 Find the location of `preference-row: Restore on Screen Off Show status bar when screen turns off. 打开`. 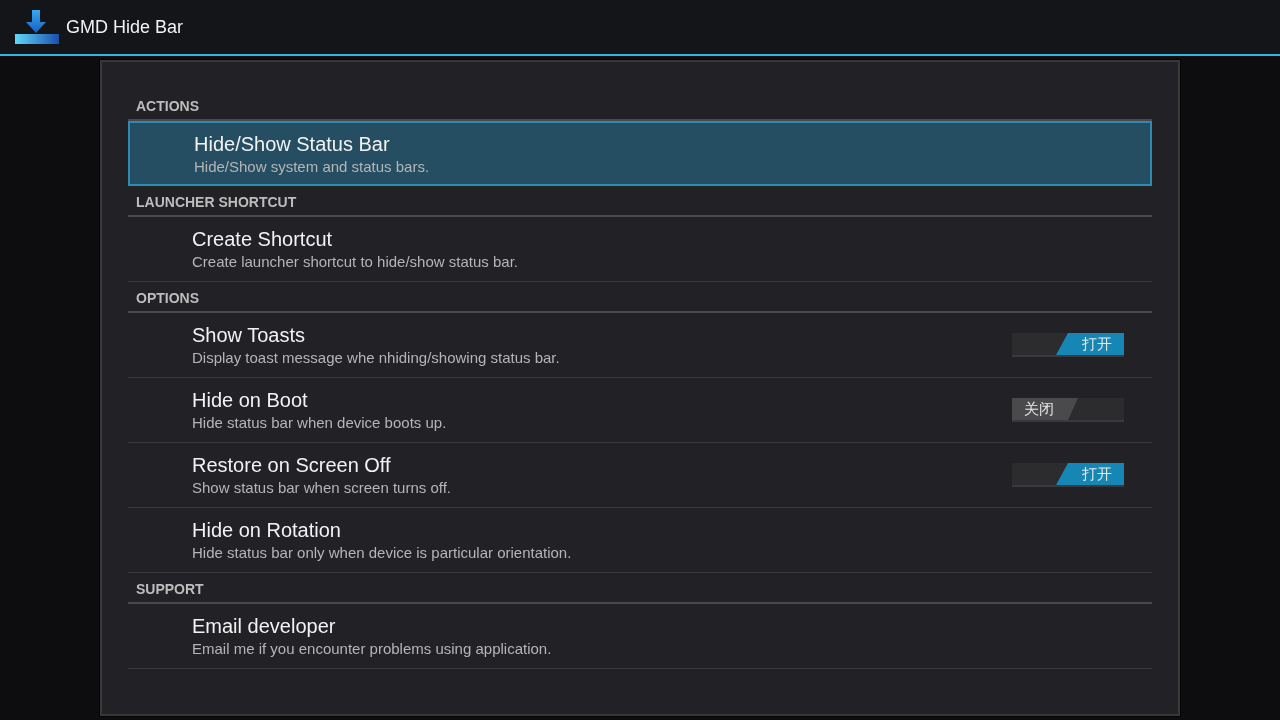

preference-row: Restore on Screen Off Show status bar when screen turns off. 打开 is located at coordinates (640, 475).